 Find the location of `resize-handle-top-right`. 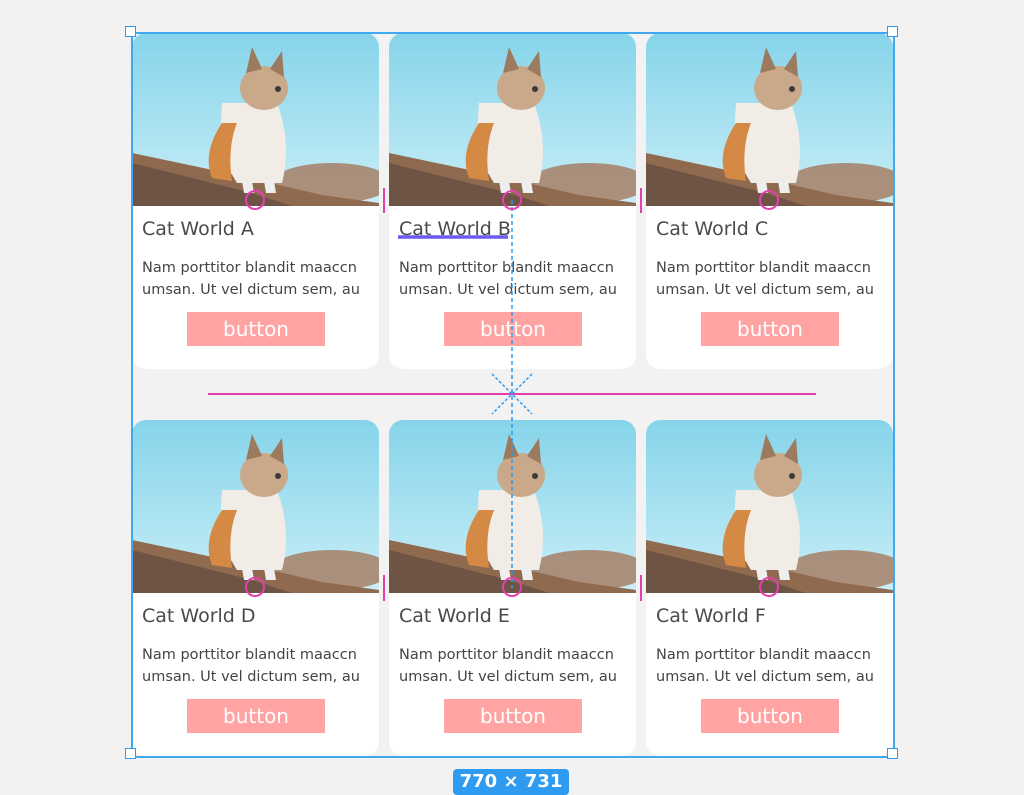

resize-handle-top-right is located at coordinates (892, 31).